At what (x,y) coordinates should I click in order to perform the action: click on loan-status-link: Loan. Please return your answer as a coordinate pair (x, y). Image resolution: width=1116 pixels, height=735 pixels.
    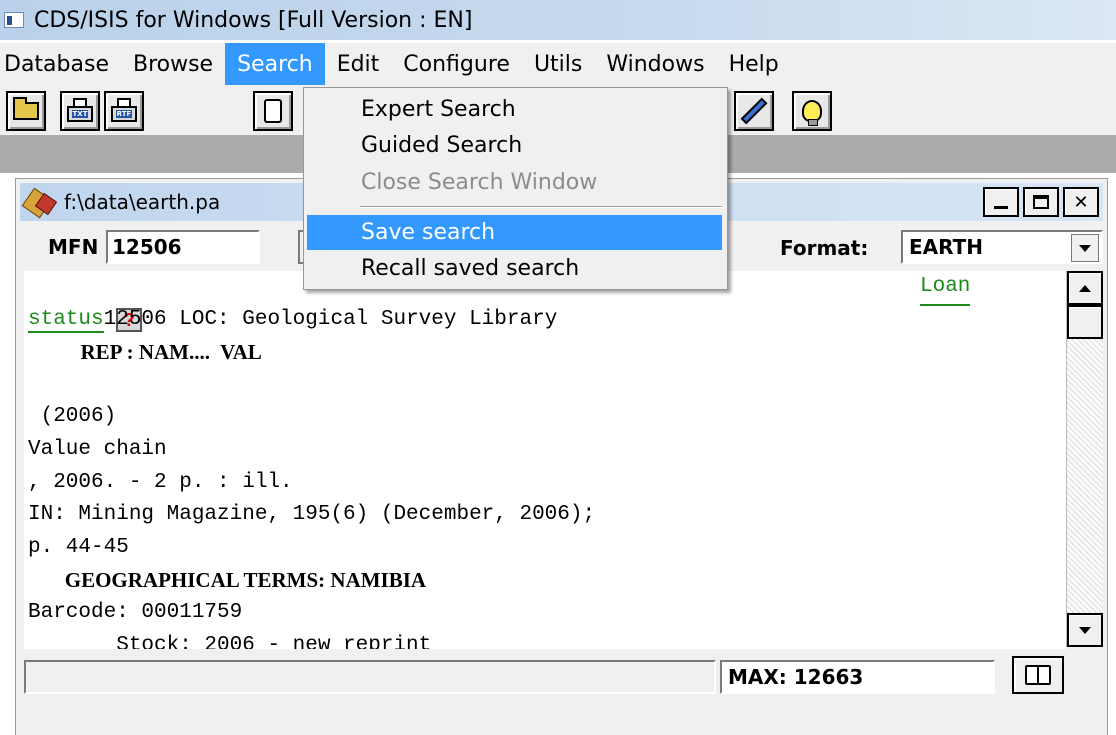
    Looking at the image, I should click on (945, 288).